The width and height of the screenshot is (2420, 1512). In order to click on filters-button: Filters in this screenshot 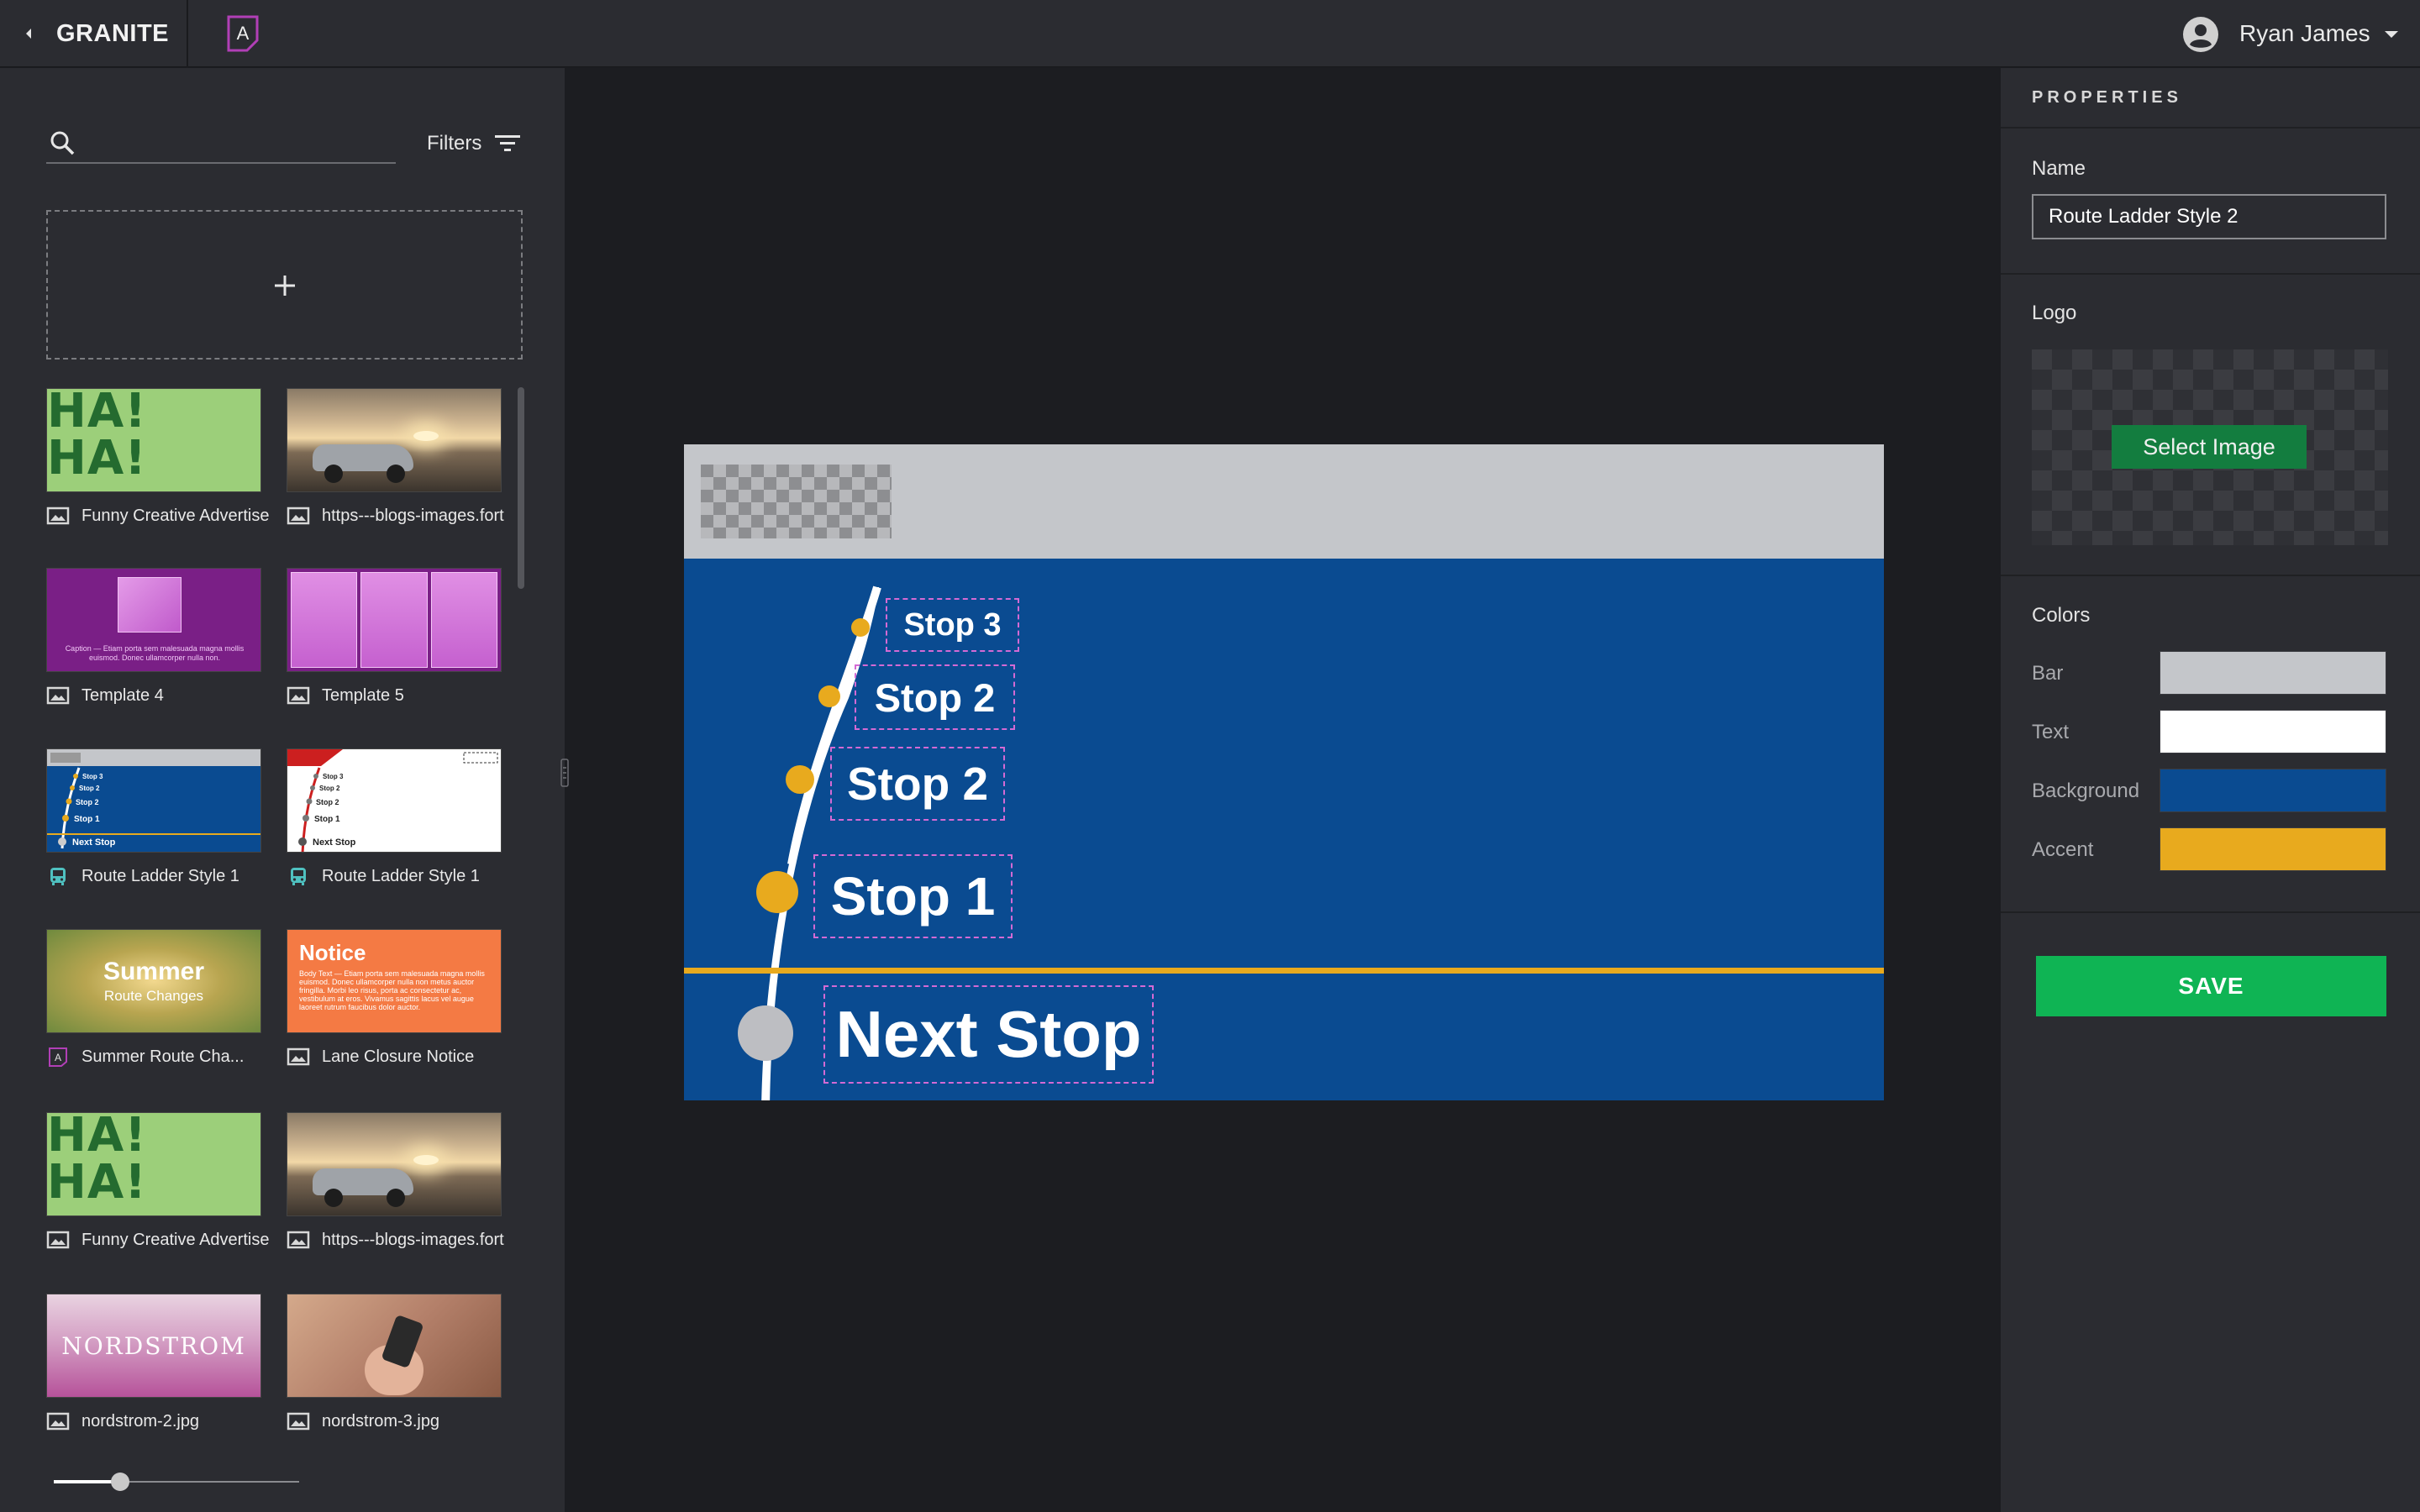, I will do `click(475, 143)`.